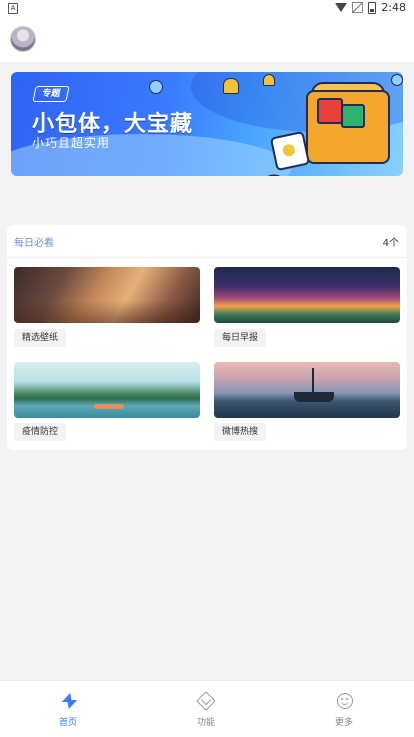 Image resolution: width=414 pixels, height=737 pixels. I want to click on nav-more: 更多, so click(344, 709).